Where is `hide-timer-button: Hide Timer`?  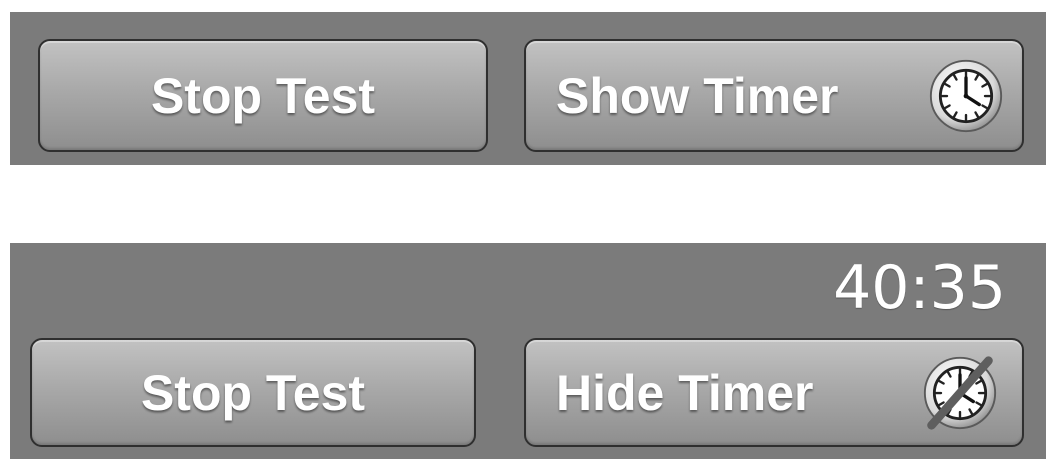
hide-timer-button: Hide Timer is located at coordinates (774, 392).